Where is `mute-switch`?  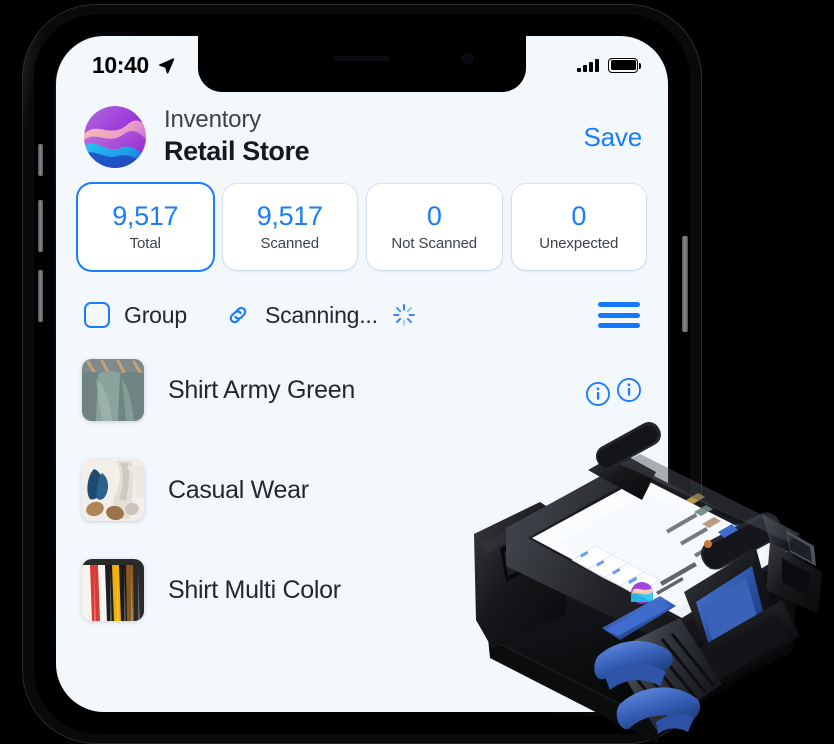
mute-switch is located at coordinates (40, 160).